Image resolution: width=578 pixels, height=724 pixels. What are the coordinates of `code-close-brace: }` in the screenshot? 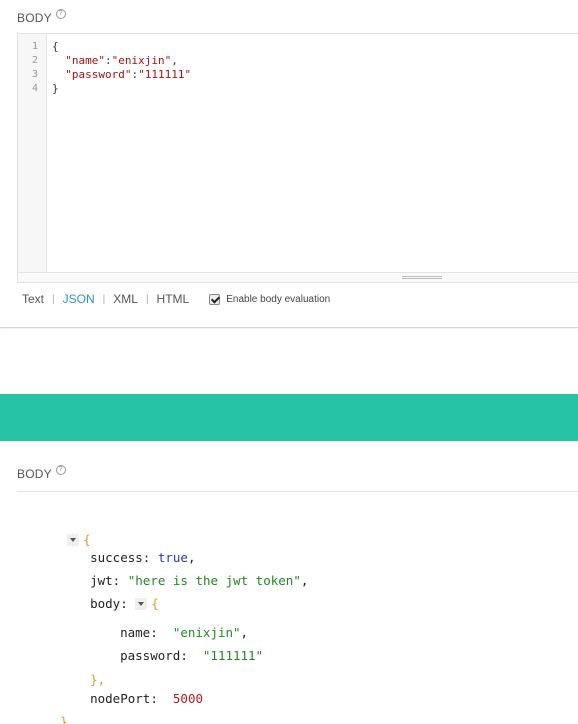 It's located at (55, 88).